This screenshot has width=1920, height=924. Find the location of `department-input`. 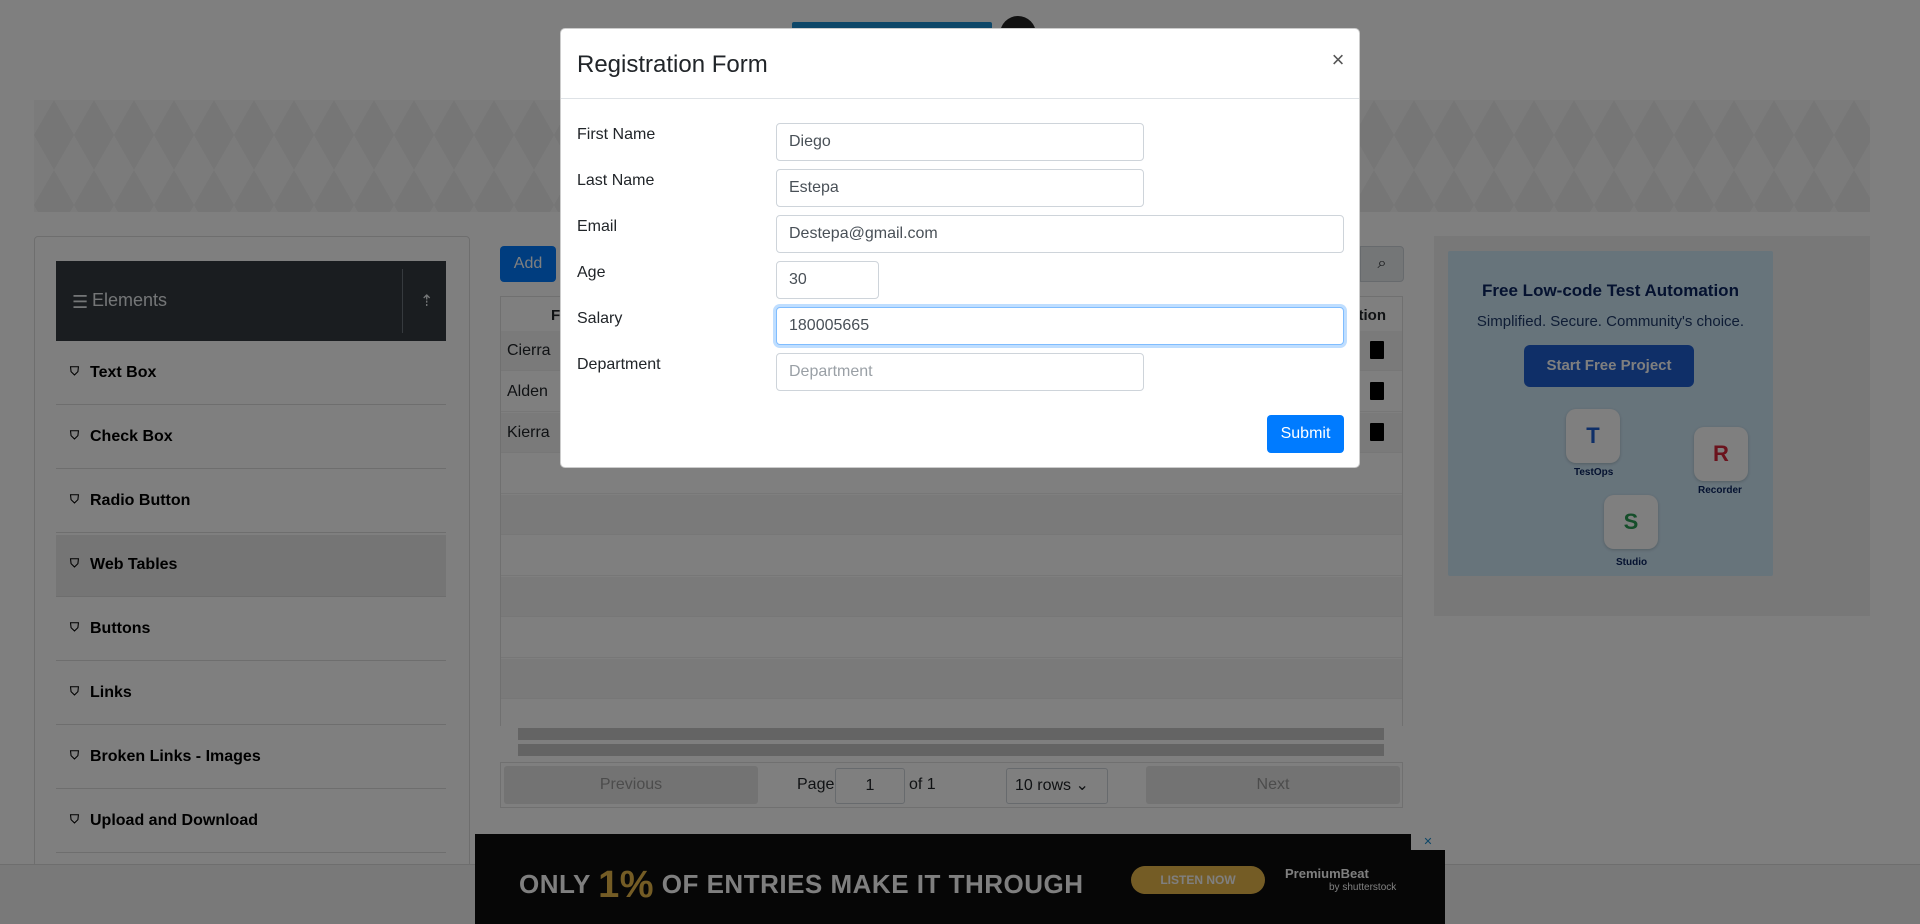

department-input is located at coordinates (960, 372).